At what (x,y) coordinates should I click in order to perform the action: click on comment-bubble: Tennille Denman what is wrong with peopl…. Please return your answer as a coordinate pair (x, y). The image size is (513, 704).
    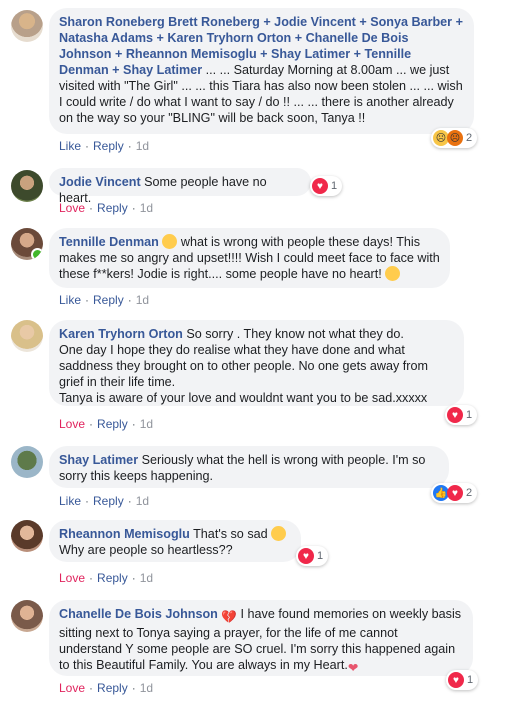
    Looking at the image, I should click on (249, 258).